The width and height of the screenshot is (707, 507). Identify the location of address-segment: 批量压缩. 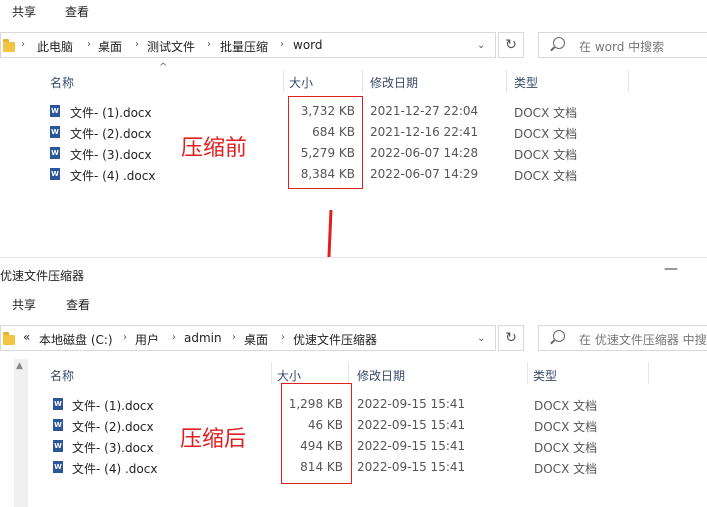
(244, 46).